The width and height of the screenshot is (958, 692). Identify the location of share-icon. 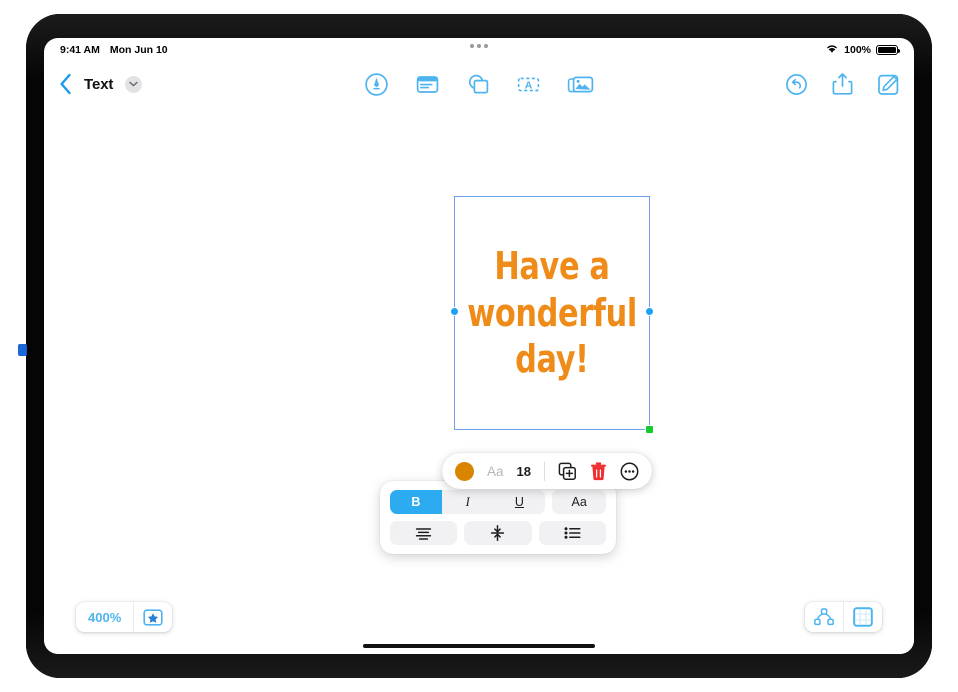
(842, 84).